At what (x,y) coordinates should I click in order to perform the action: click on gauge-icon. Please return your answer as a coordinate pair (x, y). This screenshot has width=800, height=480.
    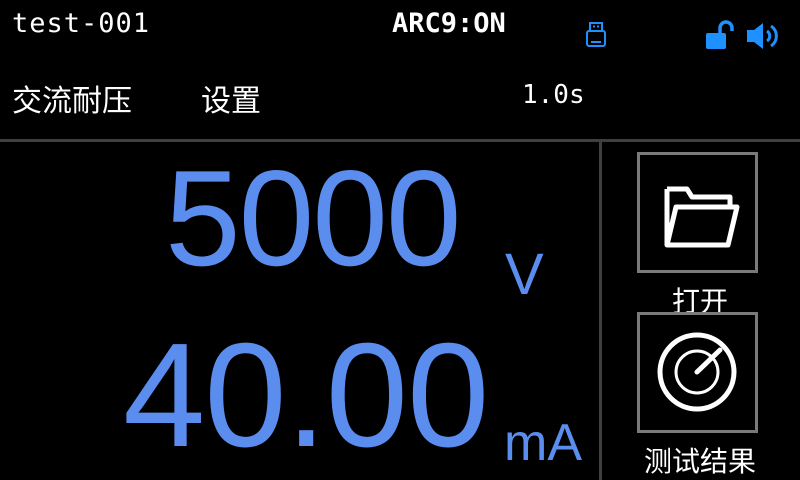
    Looking at the image, I should click on (697, 372).